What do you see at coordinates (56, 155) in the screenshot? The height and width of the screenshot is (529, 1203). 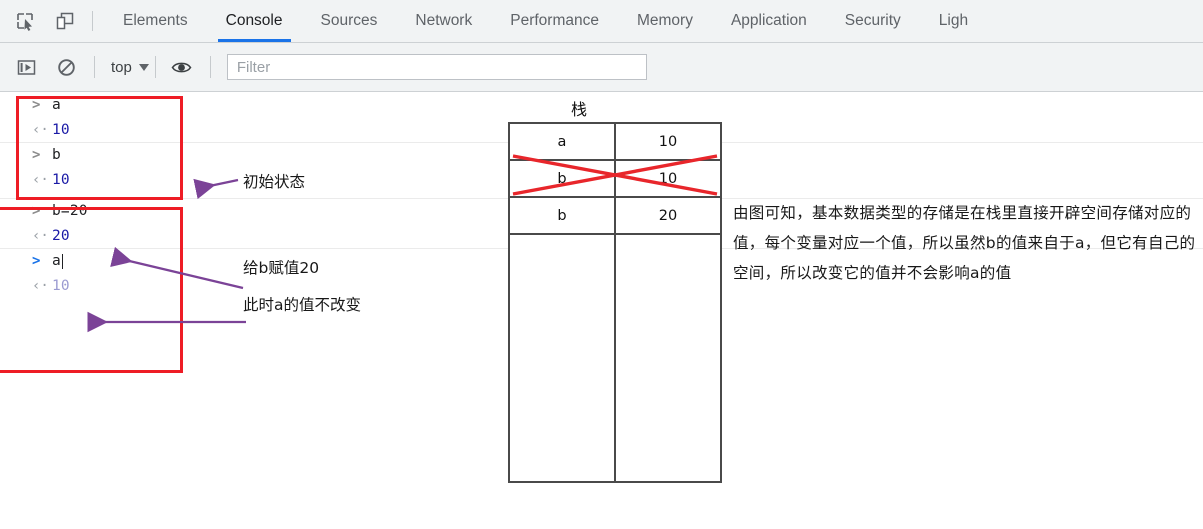 I see `console-input-text: b` at bounding box center [56, 155].